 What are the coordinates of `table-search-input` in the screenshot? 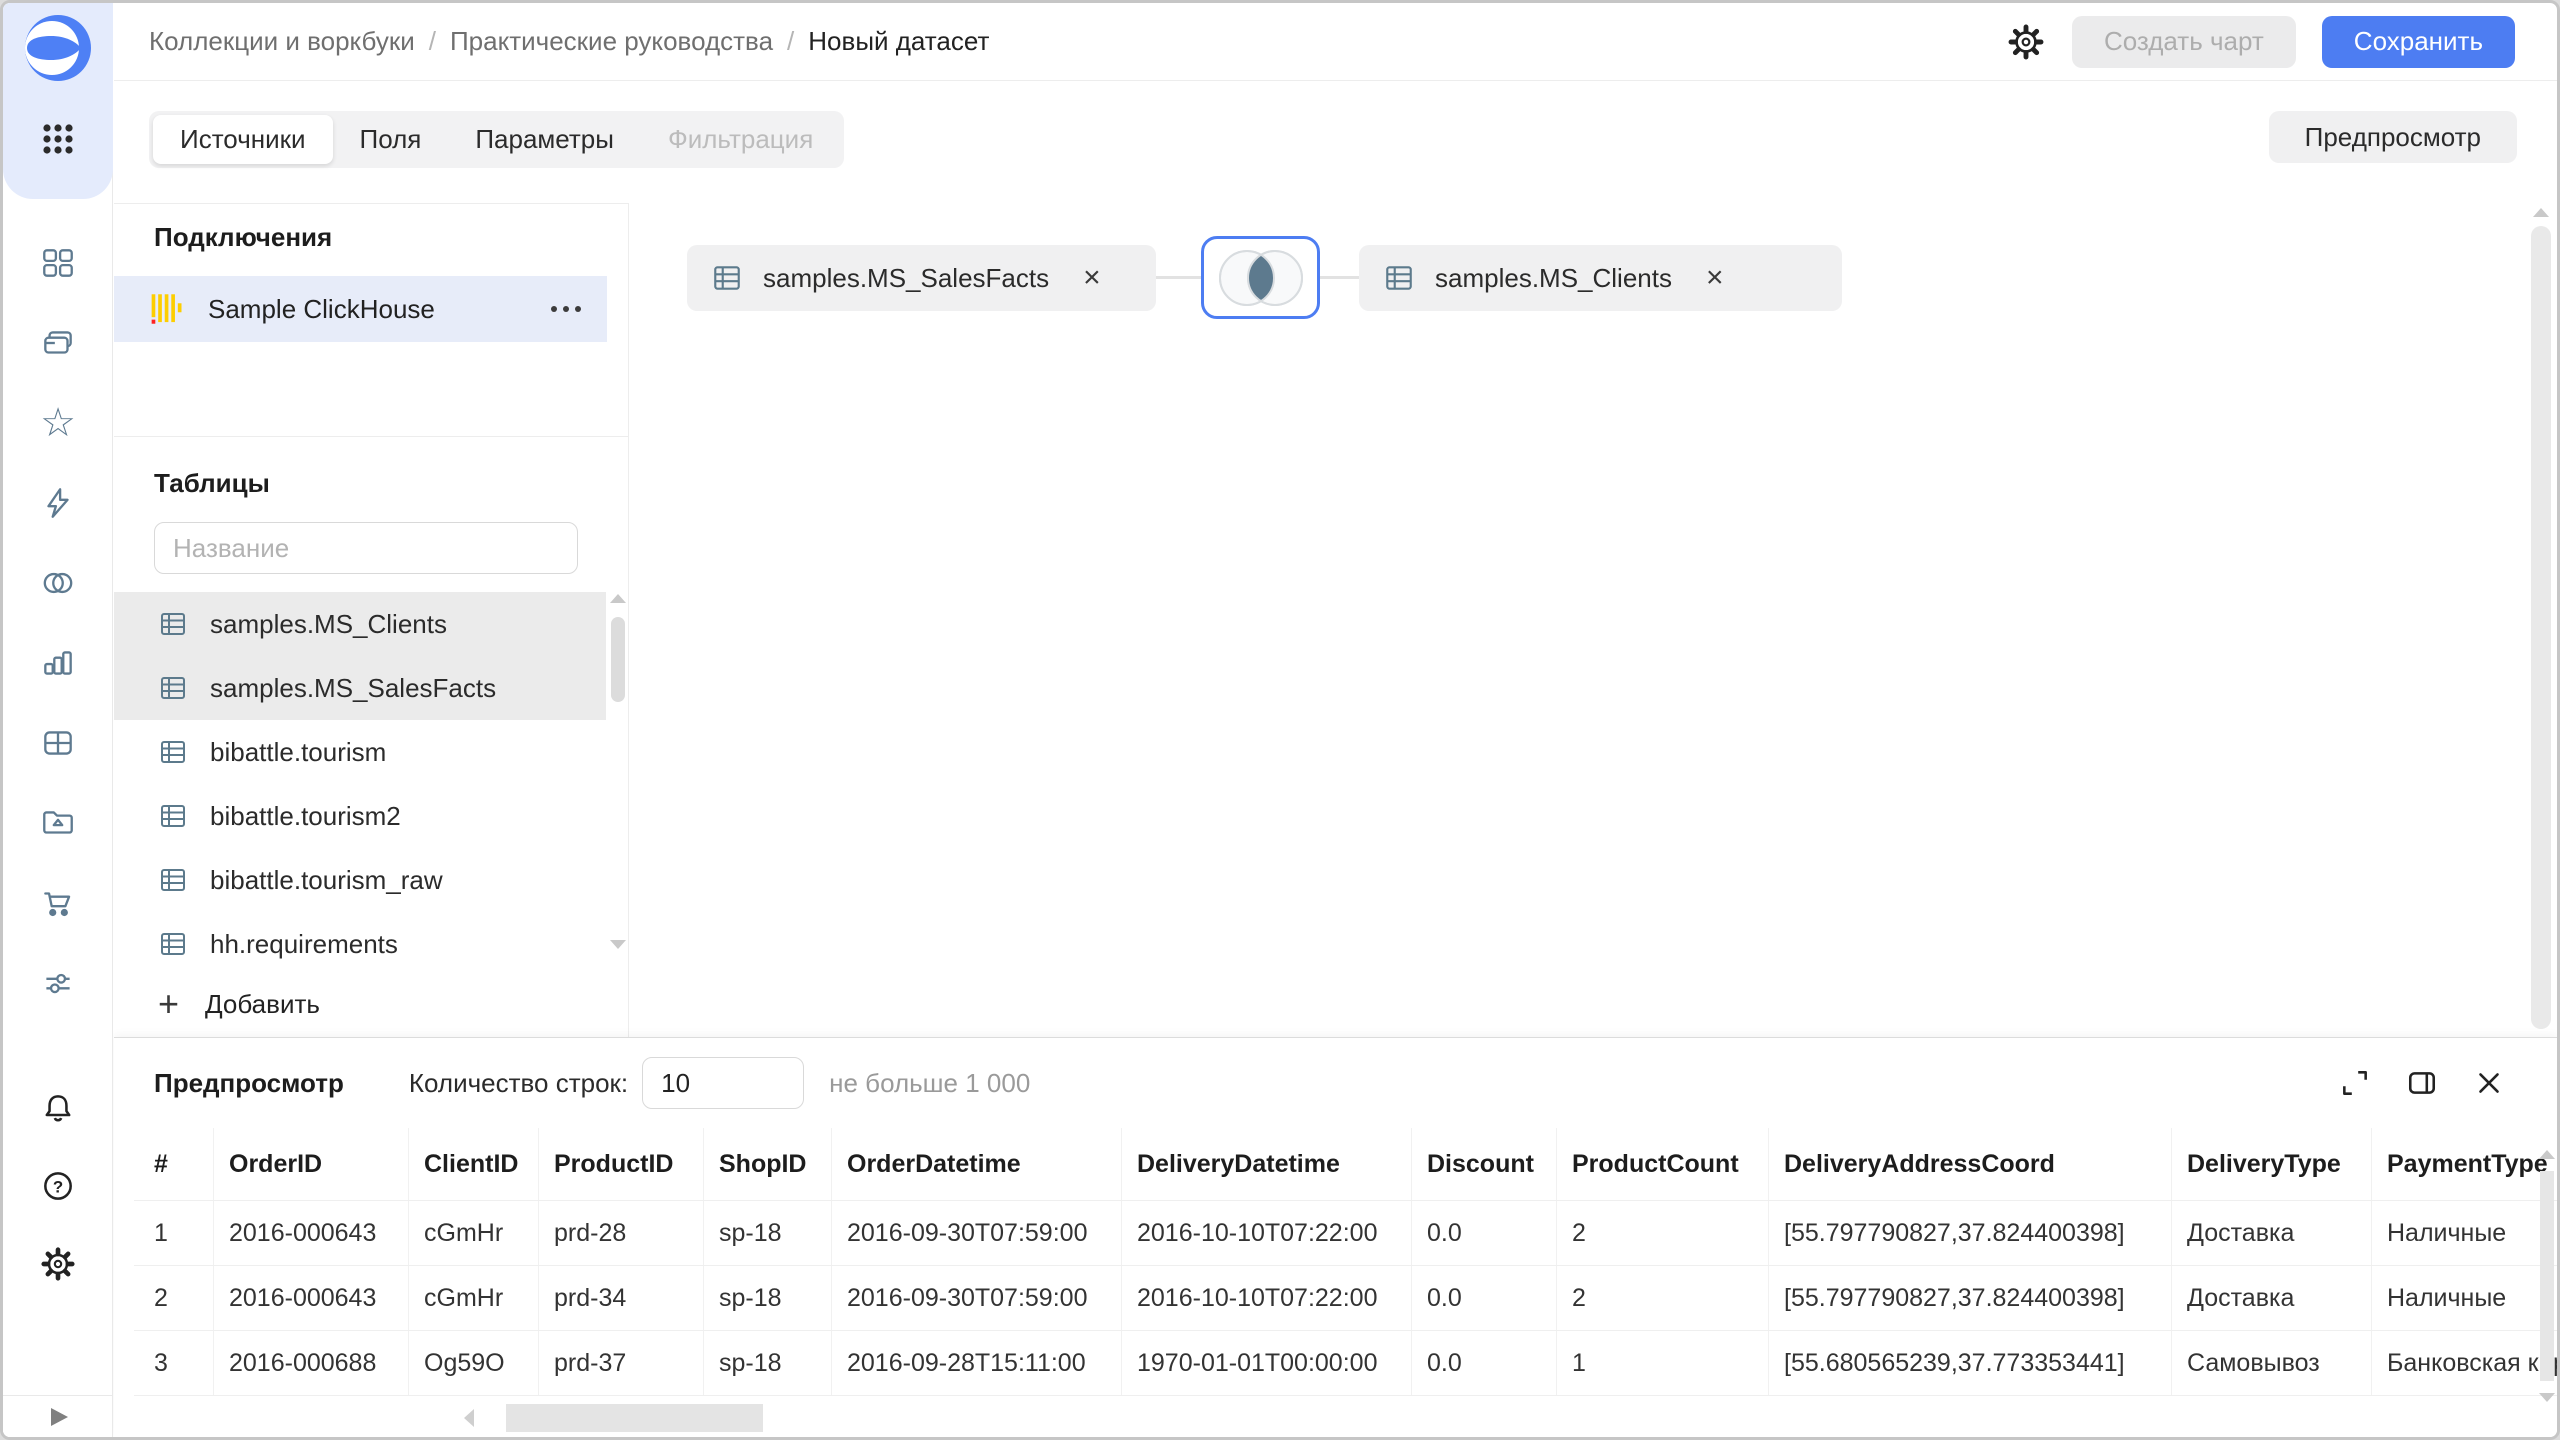 It's located at (366, 548).